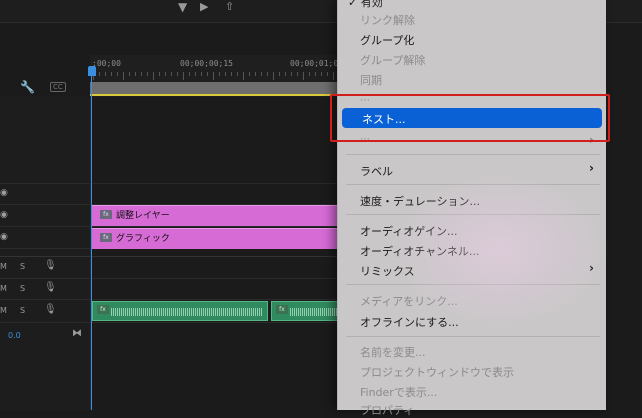 Image resolution: width=642 pixels, height=418 pixels. What do you see at coordinates (387, 410) in the screenshot?
I see `menu-item-properties: プロパティ` at bounding box center [387, 410].